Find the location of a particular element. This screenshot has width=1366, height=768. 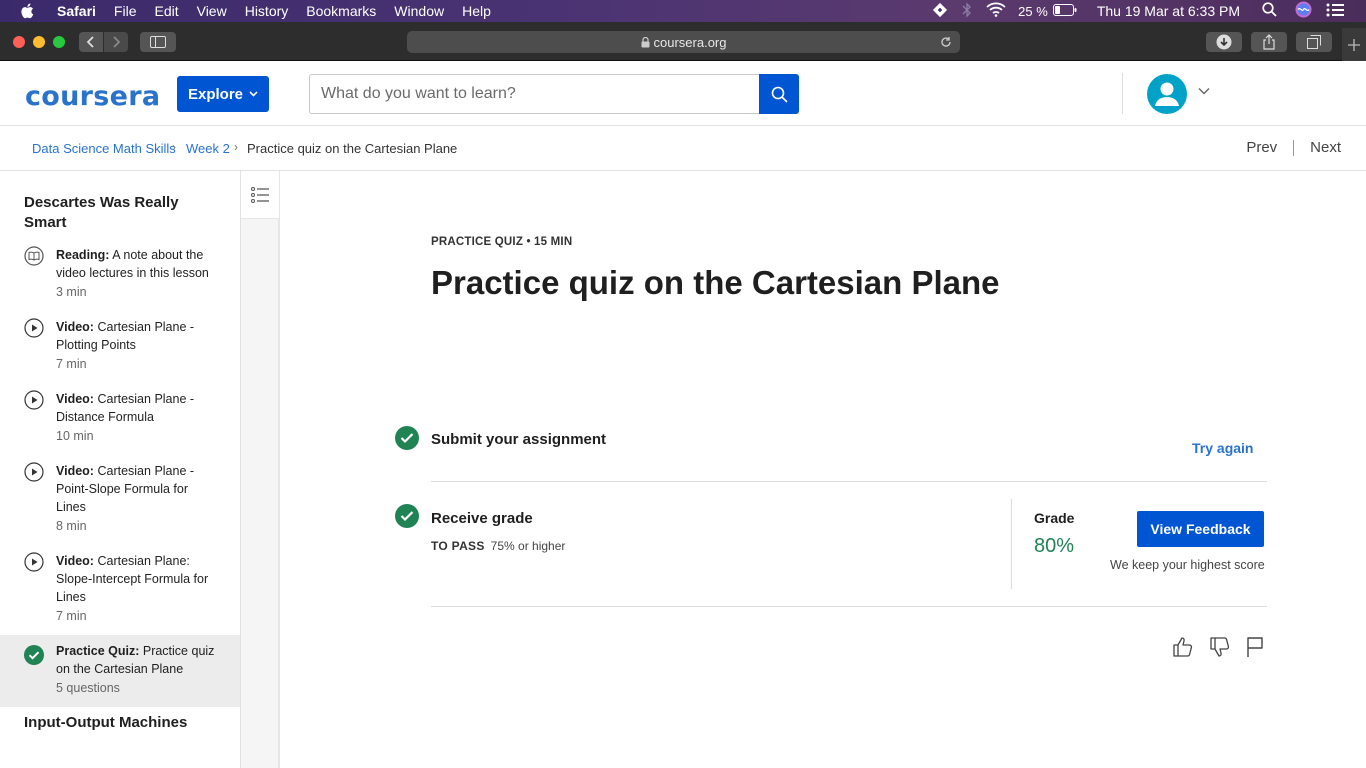

share-icon is located at coordinates (1269, 42).